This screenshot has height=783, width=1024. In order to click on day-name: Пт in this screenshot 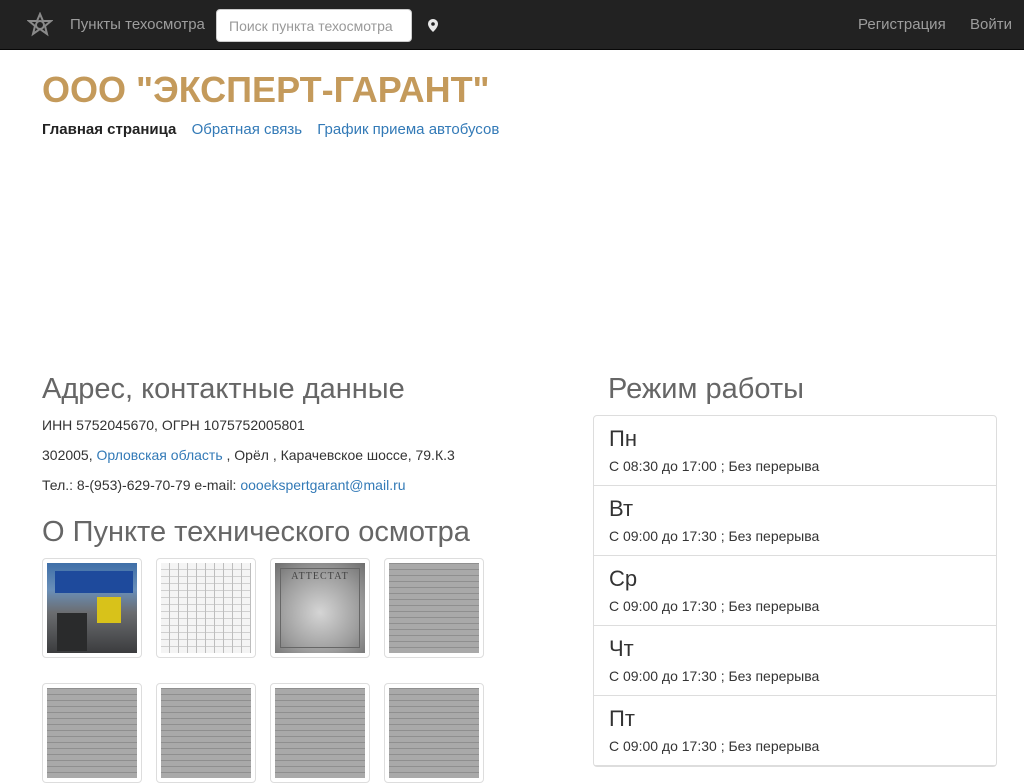, I will do `click(622, 718)`.